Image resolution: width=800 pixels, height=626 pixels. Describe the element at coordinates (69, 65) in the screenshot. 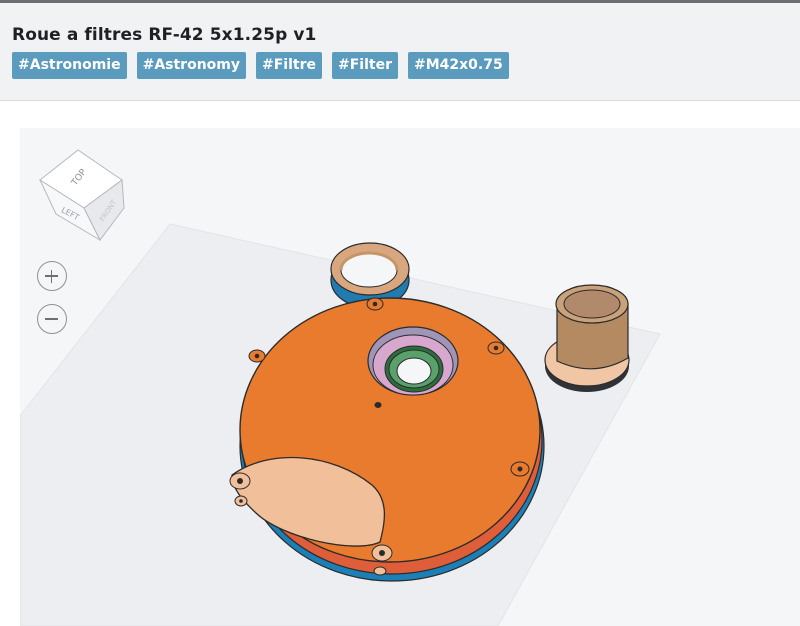

I see `tag-astronomie: #Astronomie` at that location.